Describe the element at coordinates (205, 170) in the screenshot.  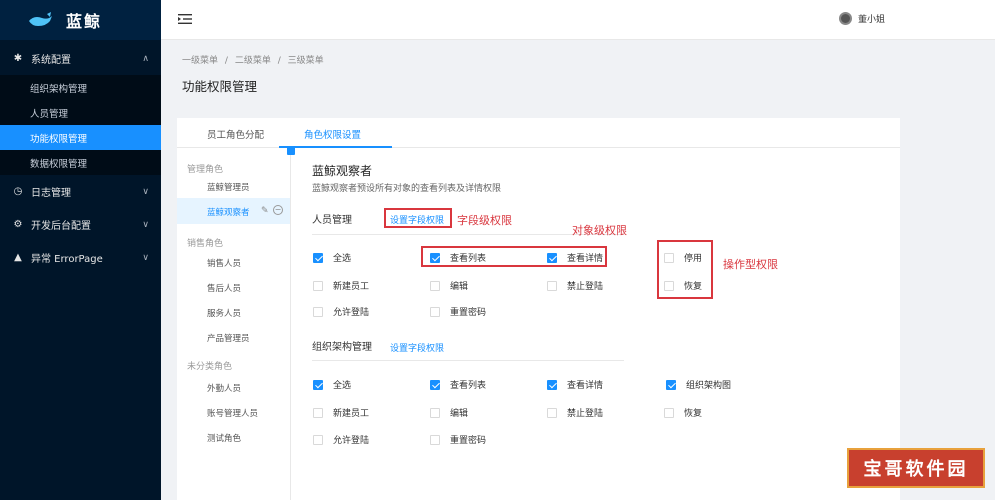
I see `role-category: 管理角色` at that location.